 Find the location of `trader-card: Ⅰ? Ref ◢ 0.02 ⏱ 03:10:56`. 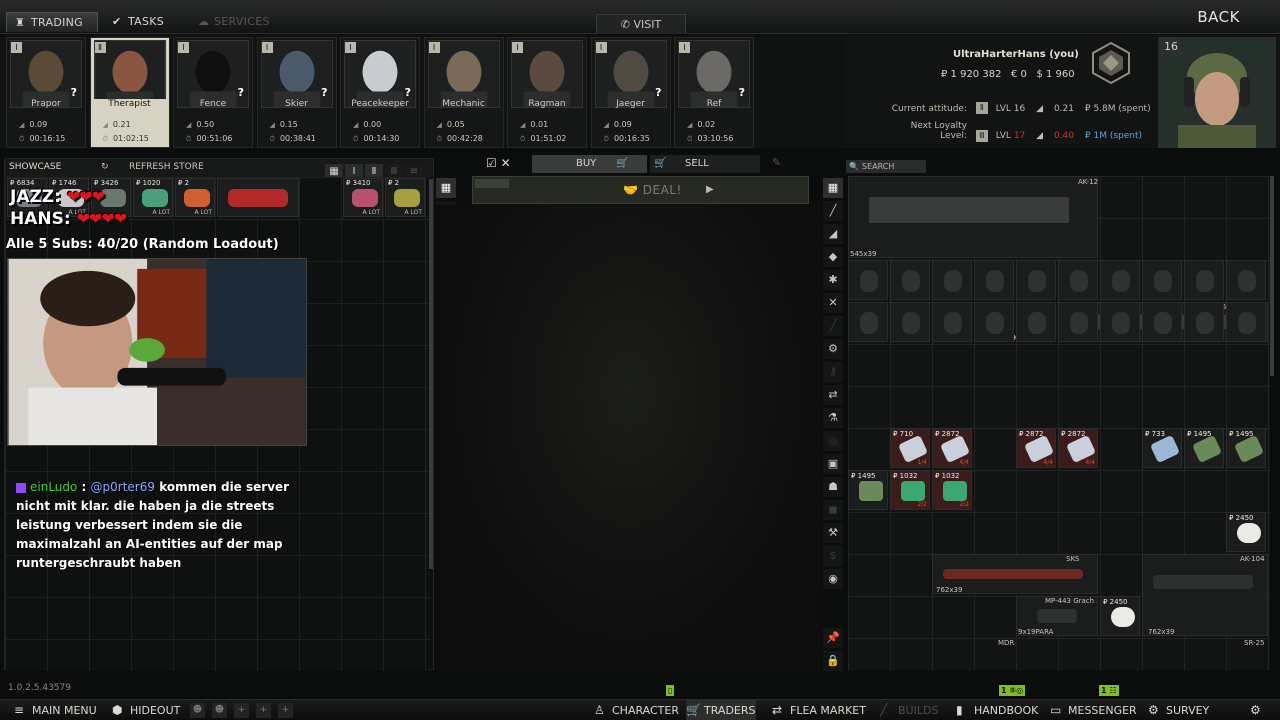

trader-card: Ⅰ? Ref ◢ 0.02 ⏱ 03:10:56 is located at coordinates (714, 92).